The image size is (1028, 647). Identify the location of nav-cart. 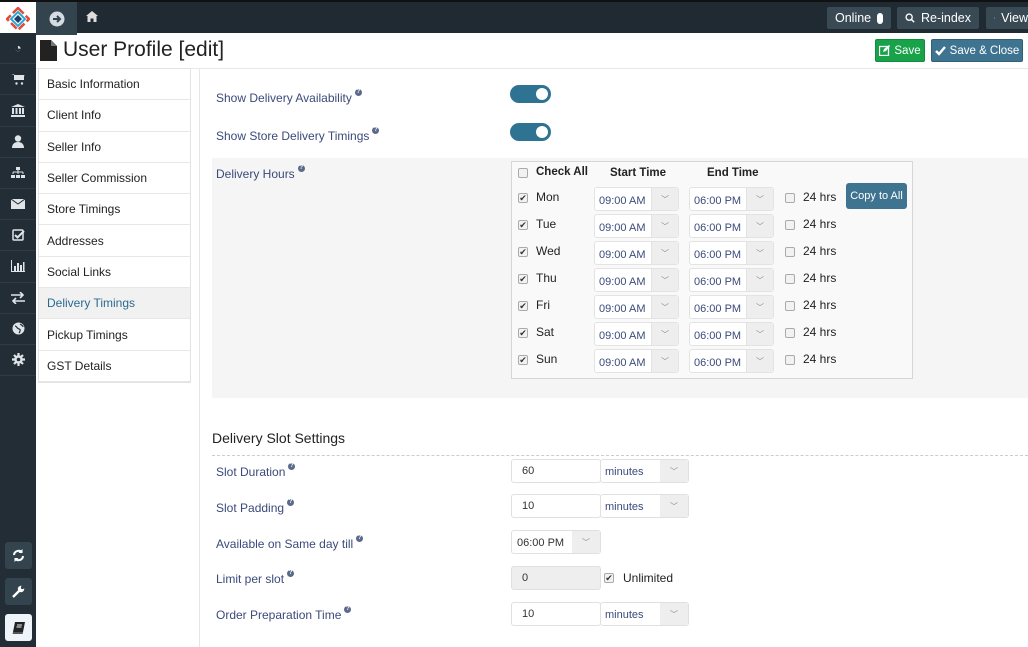
(18, 80).